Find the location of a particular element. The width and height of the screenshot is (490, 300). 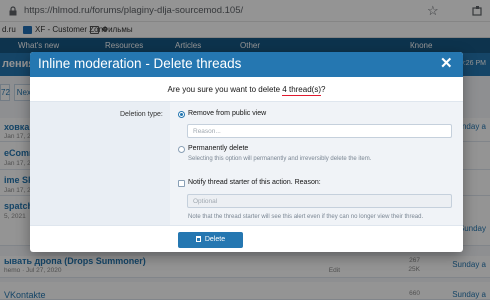

remove-radio is located at coordinates (181, 114).